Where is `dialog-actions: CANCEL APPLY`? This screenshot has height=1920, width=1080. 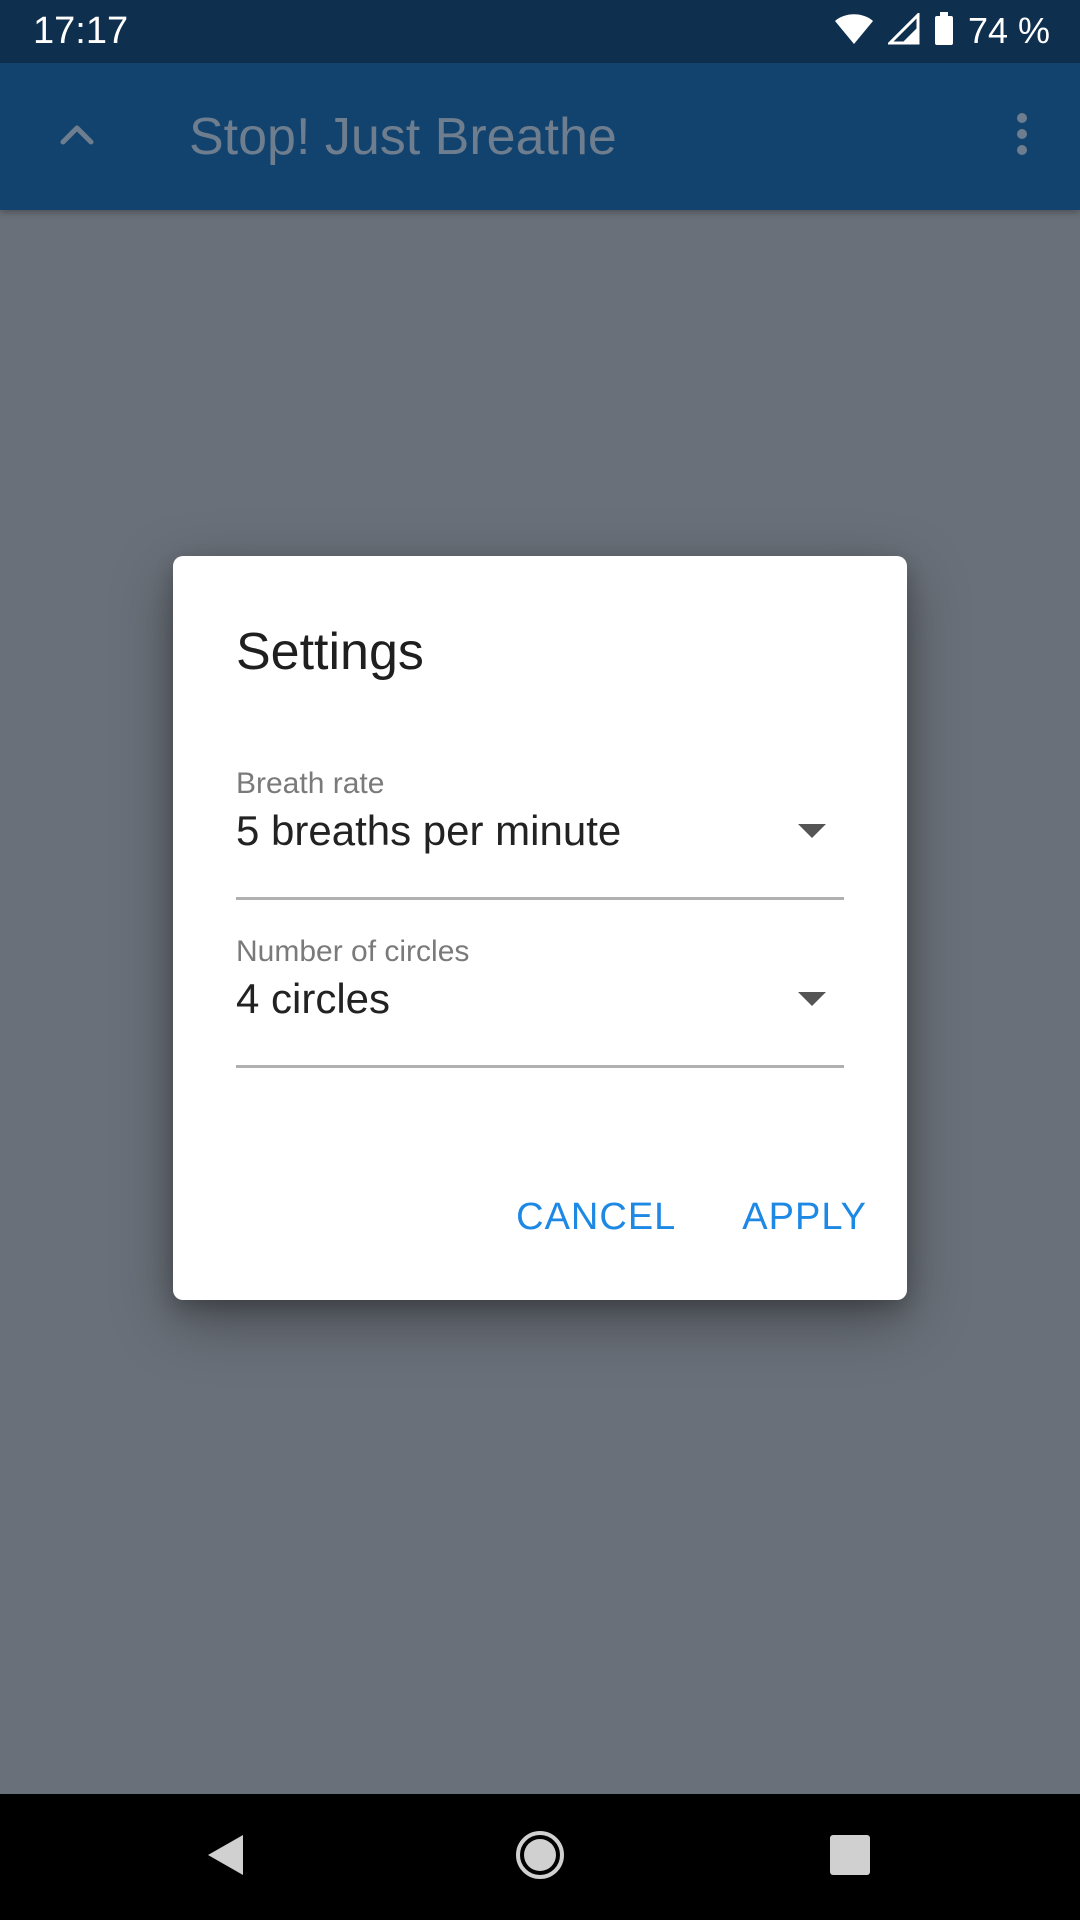 dialog-actions: CANCEL APPLY is located at coordinates (691, 1217).